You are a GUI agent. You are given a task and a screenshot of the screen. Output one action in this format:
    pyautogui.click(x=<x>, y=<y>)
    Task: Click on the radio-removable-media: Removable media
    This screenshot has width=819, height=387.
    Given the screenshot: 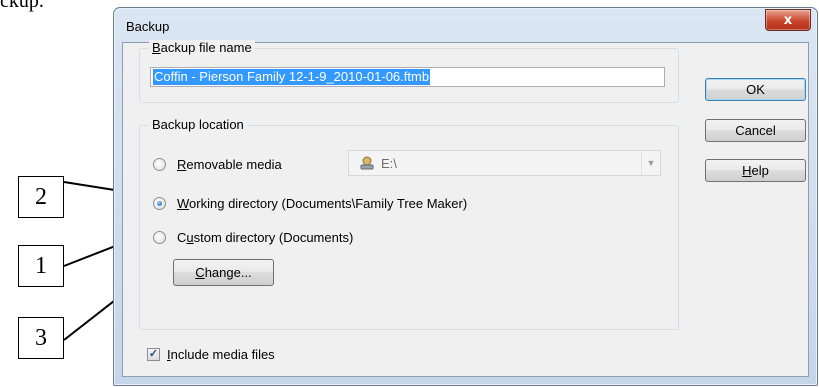 What is the action you would take?
    pyautogui.click(x=217, y=164)
    